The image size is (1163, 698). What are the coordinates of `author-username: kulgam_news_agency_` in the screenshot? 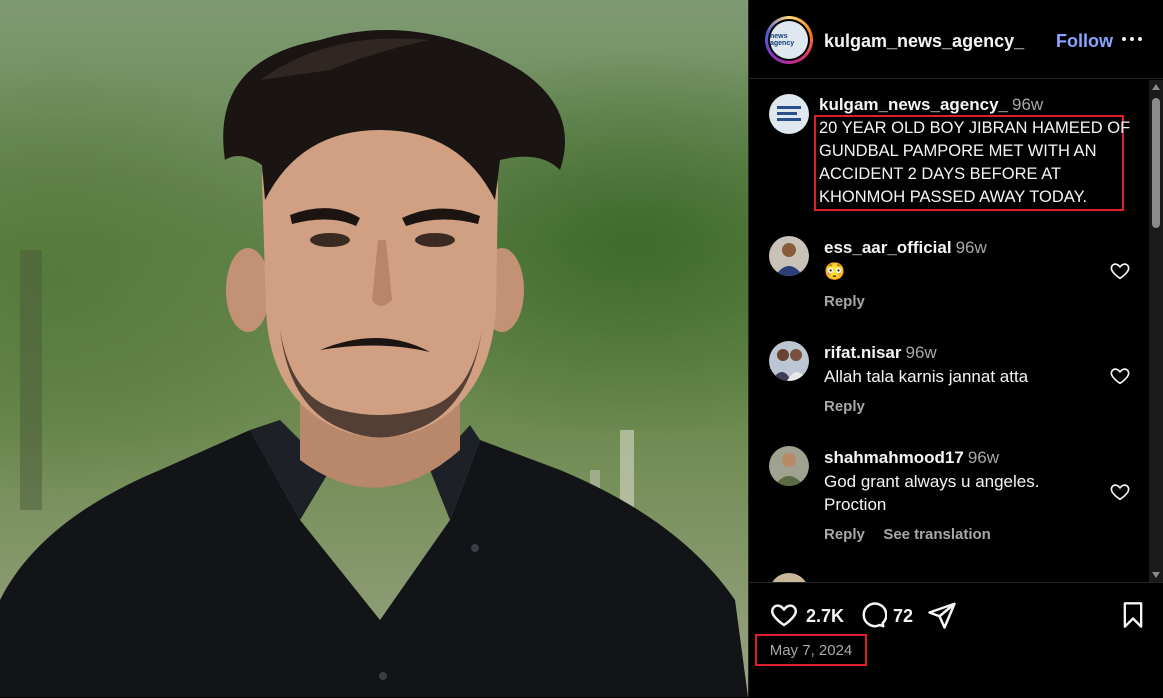 It's located at (924, 41).